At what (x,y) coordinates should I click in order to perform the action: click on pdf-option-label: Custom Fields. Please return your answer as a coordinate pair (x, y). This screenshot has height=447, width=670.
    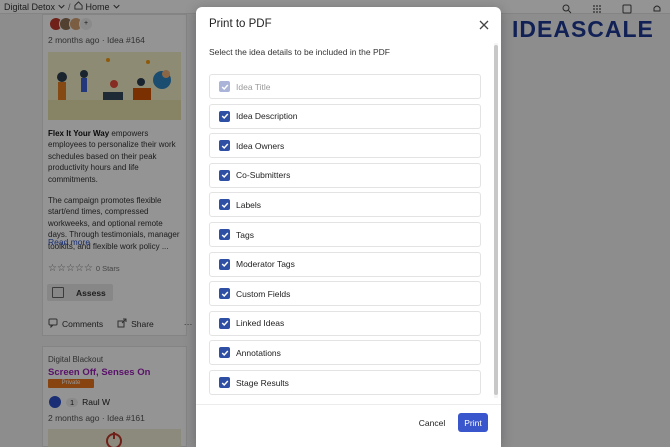
    Looking at the image, I should click on (263, 293).